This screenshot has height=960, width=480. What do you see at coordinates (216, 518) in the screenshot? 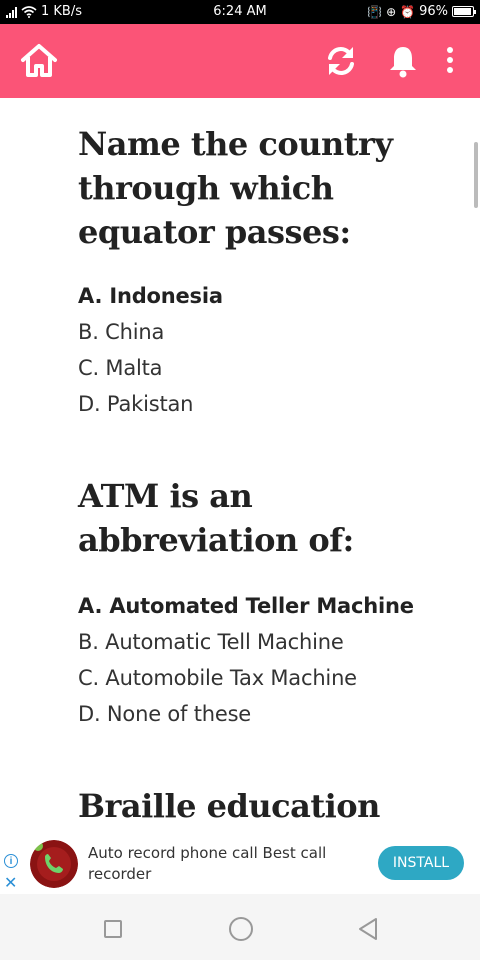
I see `question-title: ATM is an abbreviation of:` at bounding box center [216, 518].